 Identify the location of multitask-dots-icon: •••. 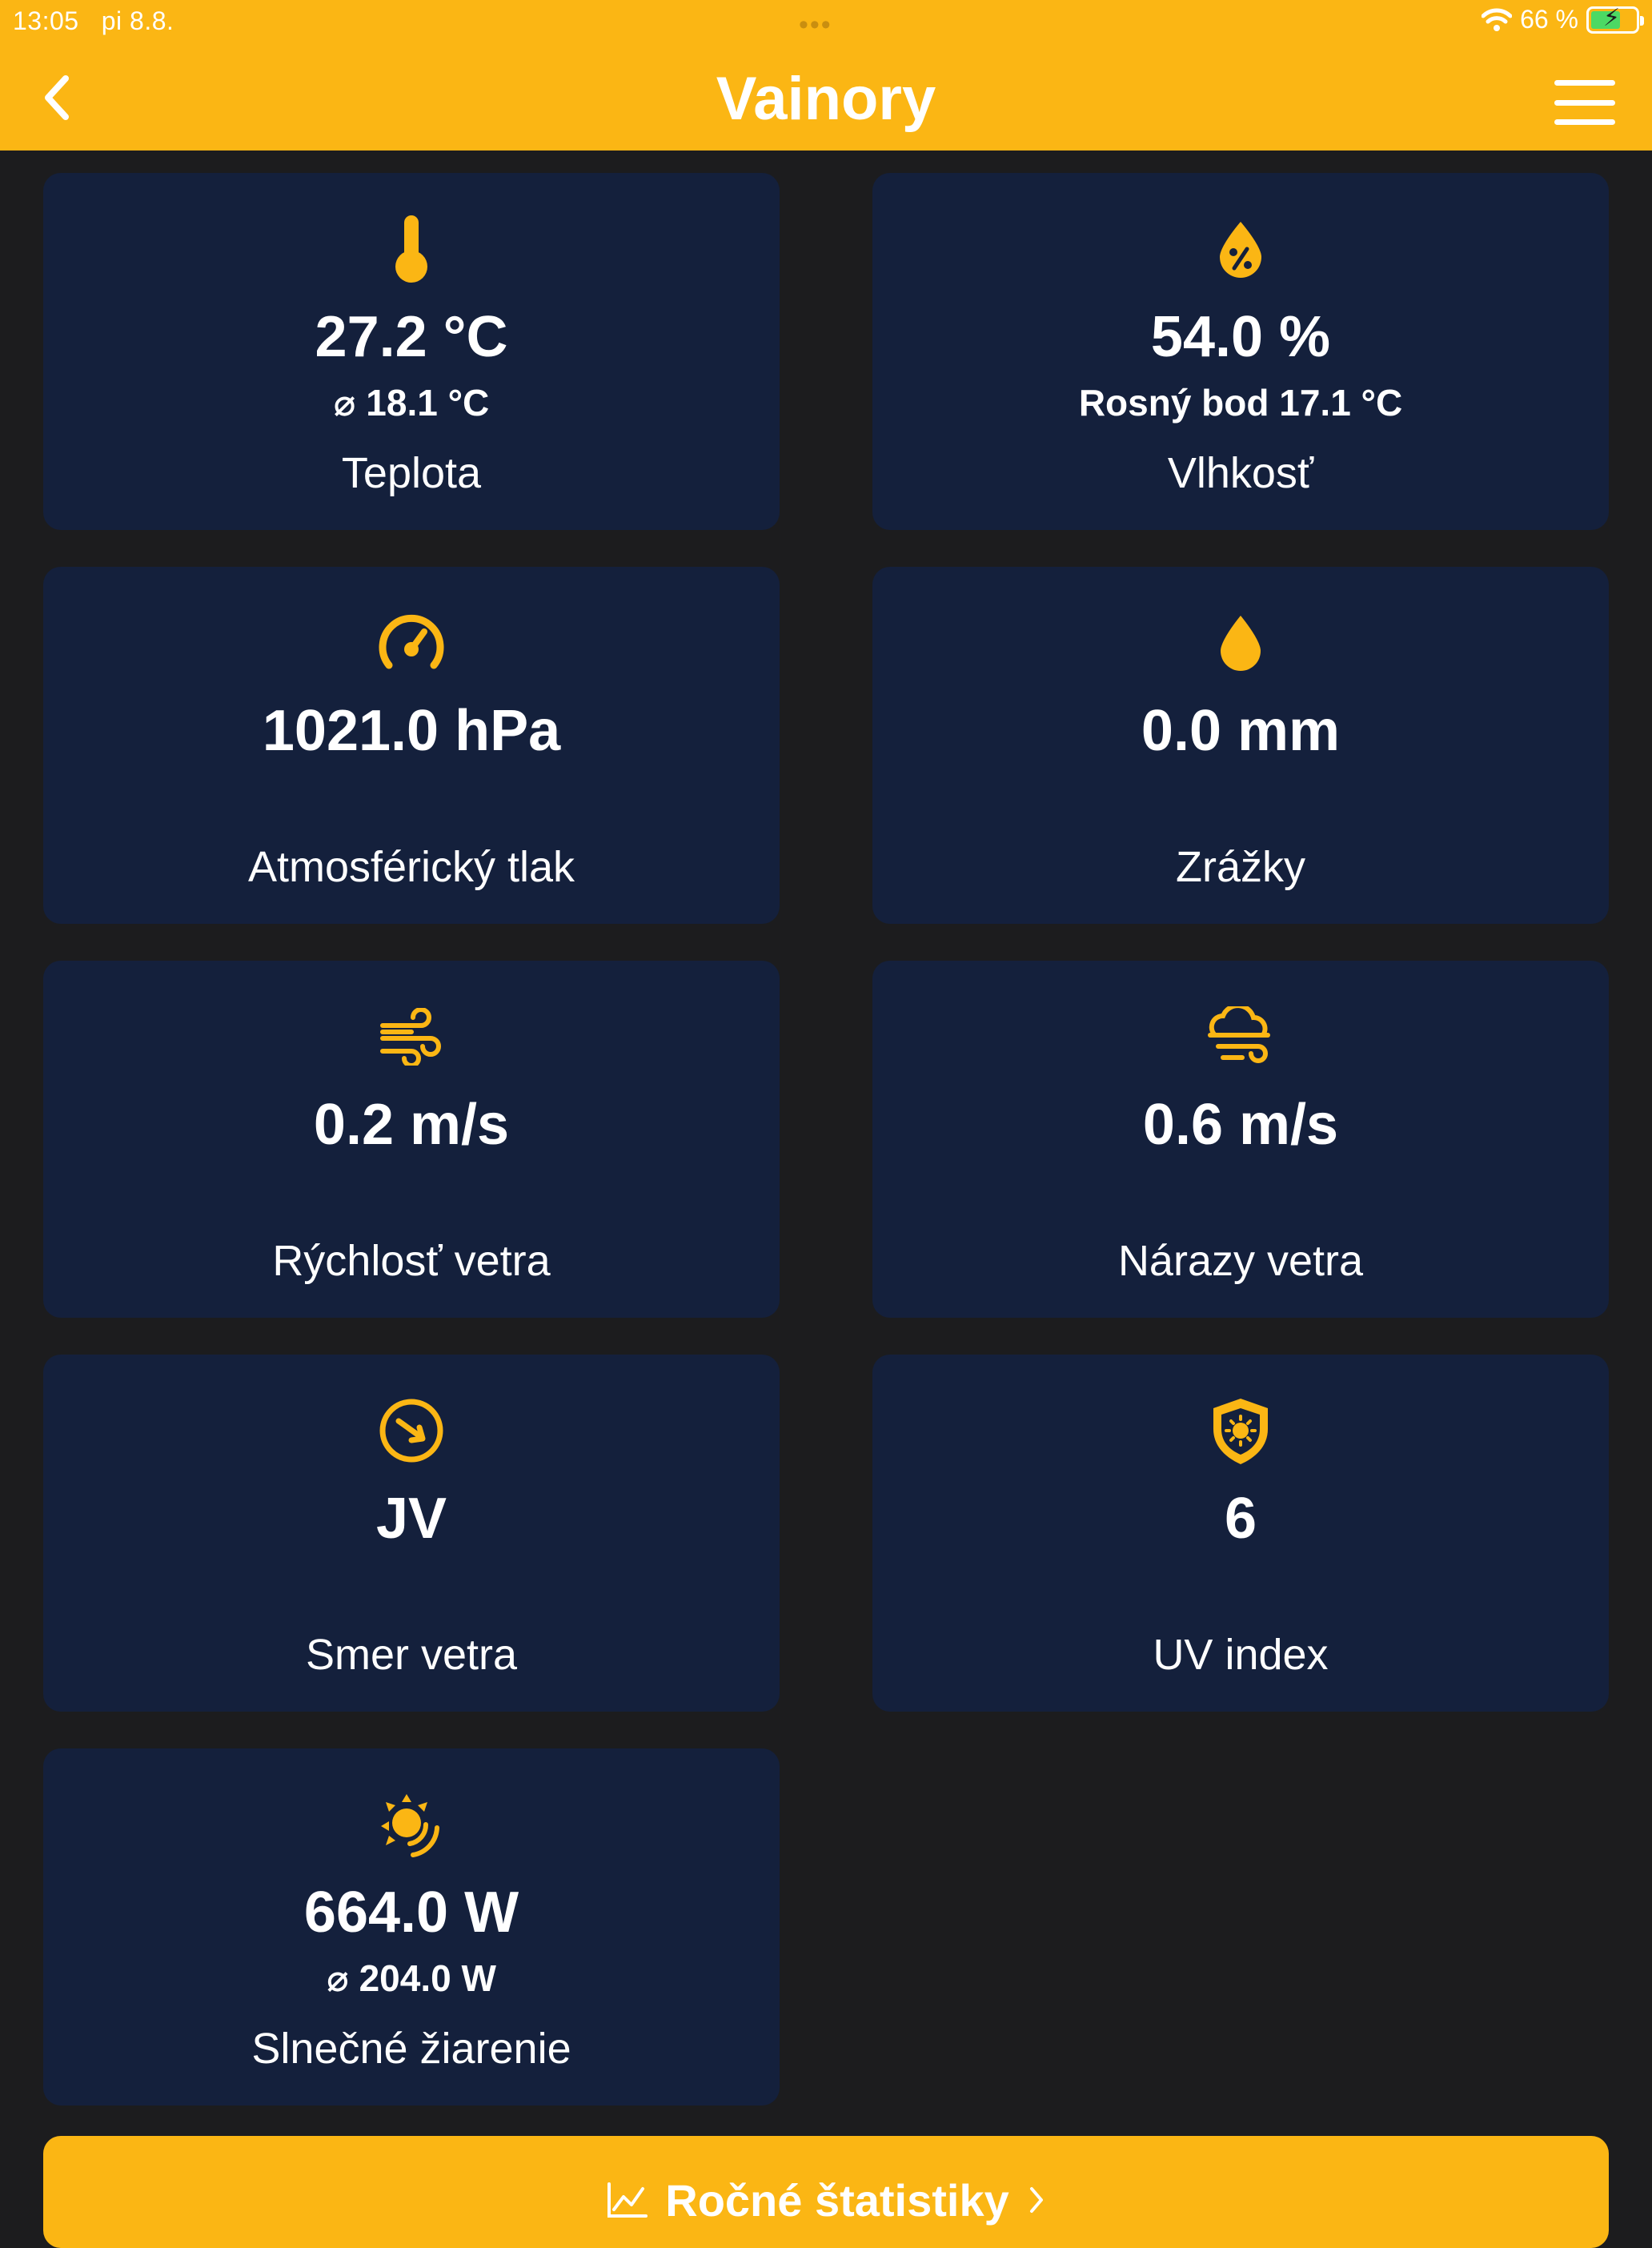
(815, 25).